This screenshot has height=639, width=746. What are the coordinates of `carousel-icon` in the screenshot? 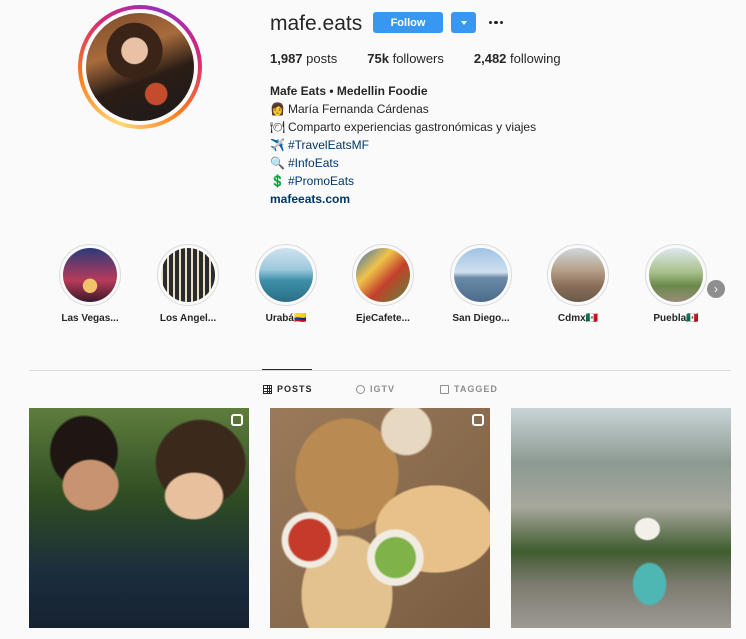 It's located at (478, 420).